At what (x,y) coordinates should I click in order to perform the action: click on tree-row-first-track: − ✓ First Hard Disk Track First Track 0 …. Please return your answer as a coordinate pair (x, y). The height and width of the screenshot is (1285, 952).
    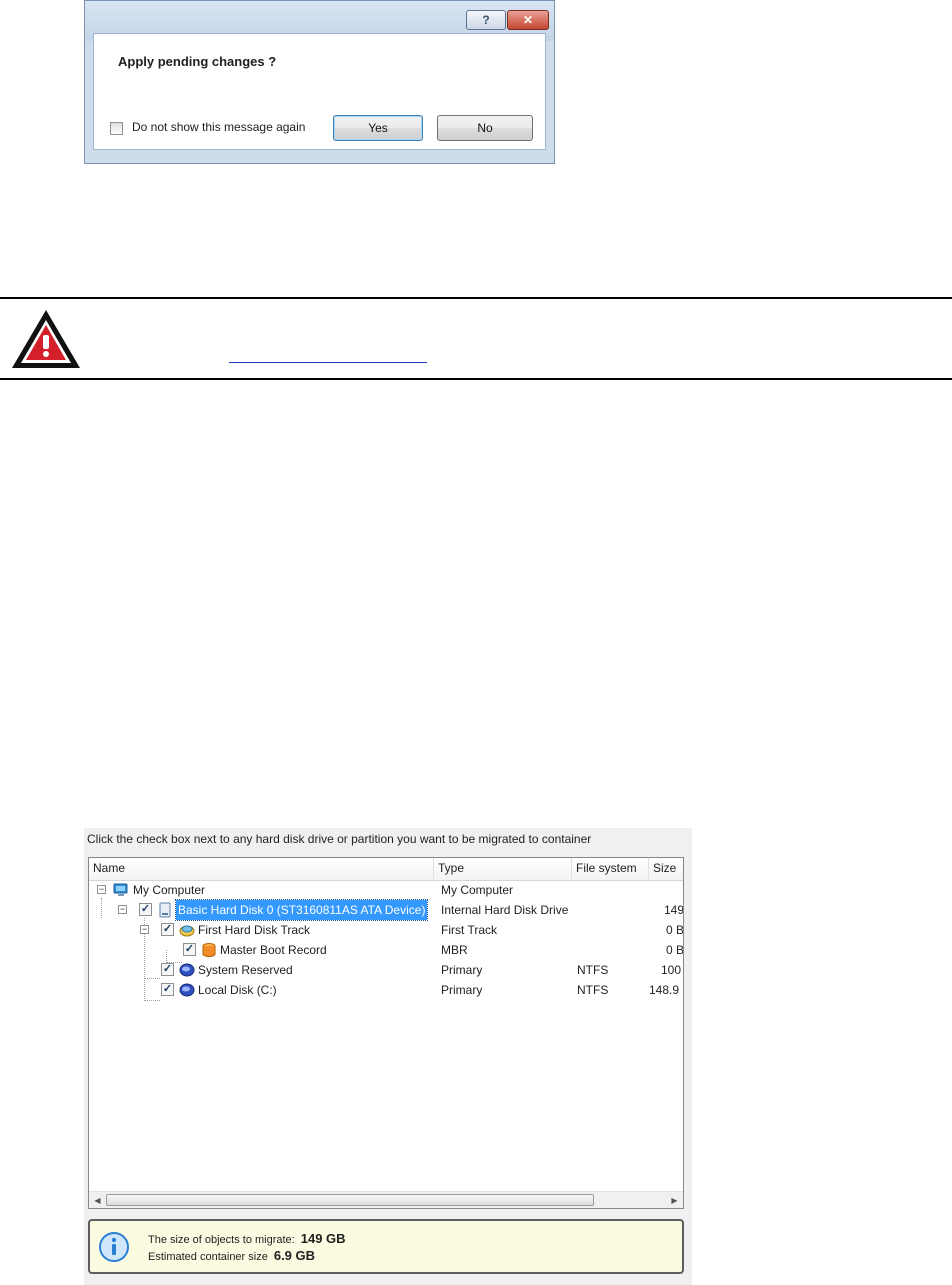
    Looking at the image, I should click on (386, 930).